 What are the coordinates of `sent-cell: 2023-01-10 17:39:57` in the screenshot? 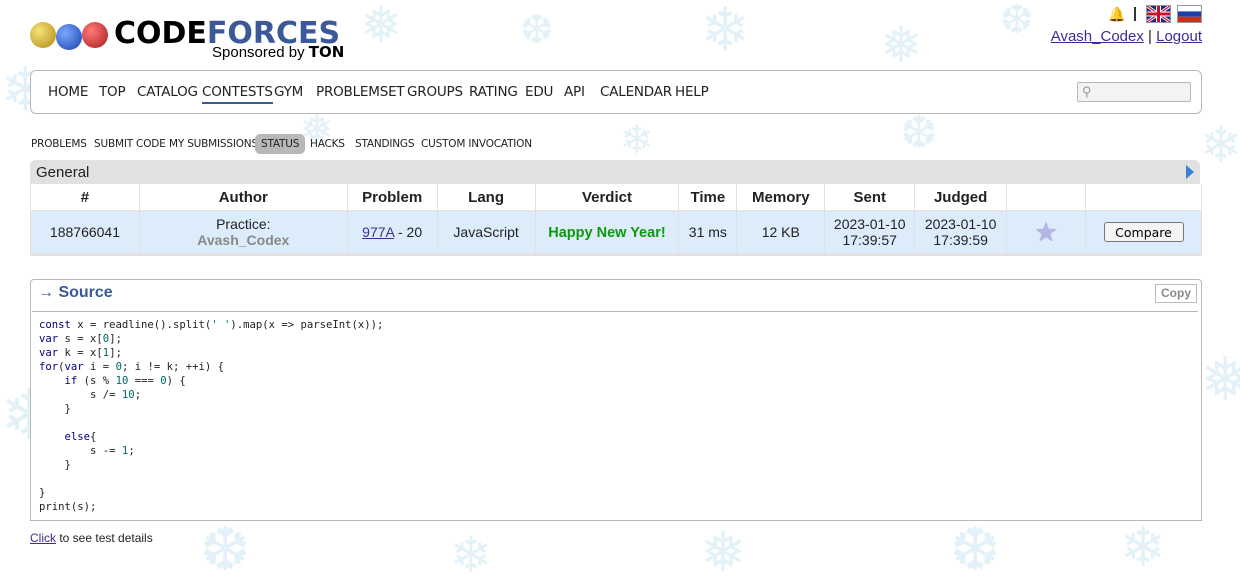 It's located at (869, 233).